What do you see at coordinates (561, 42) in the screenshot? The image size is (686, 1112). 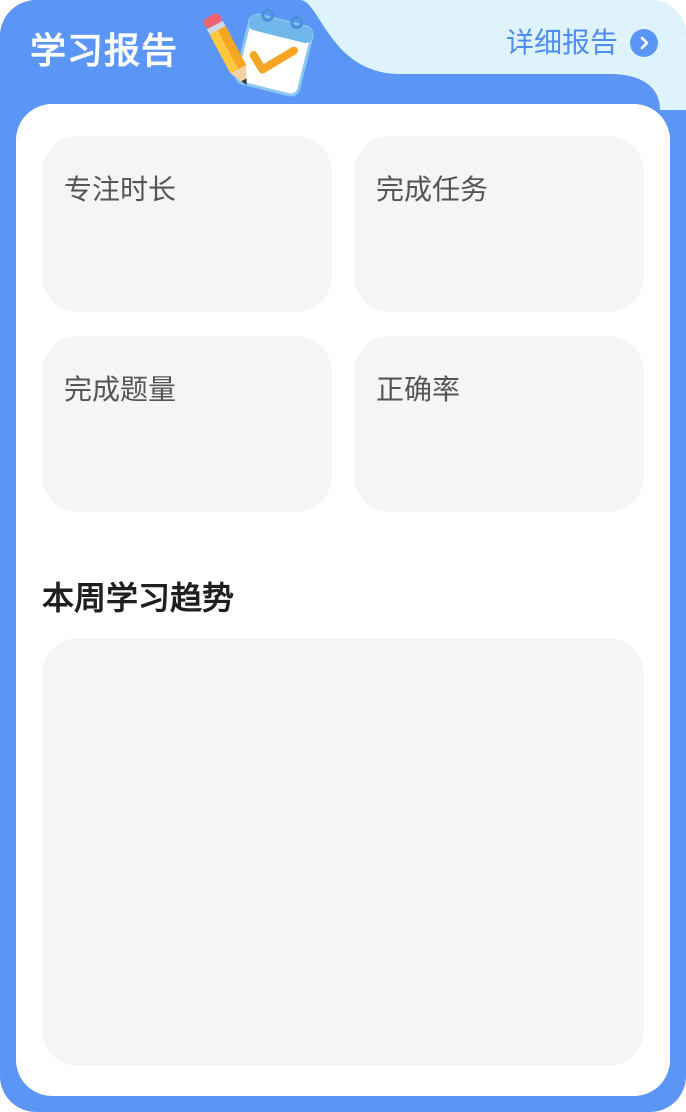 I see `detailed-report-label: 详细报告` at bounding box center [561, 42].